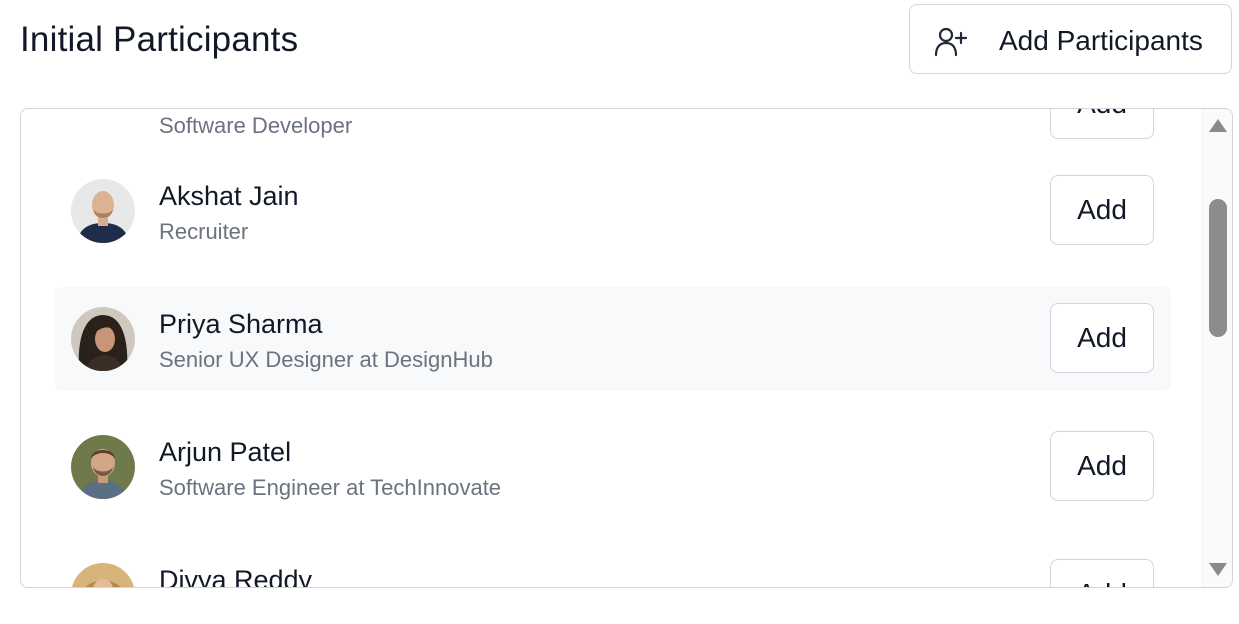 This screenshot has width=1239, height=624. Describe the element at coordinates (229, 196) in the screenshot. I see `participant-name: Akshat Jain` at that location.